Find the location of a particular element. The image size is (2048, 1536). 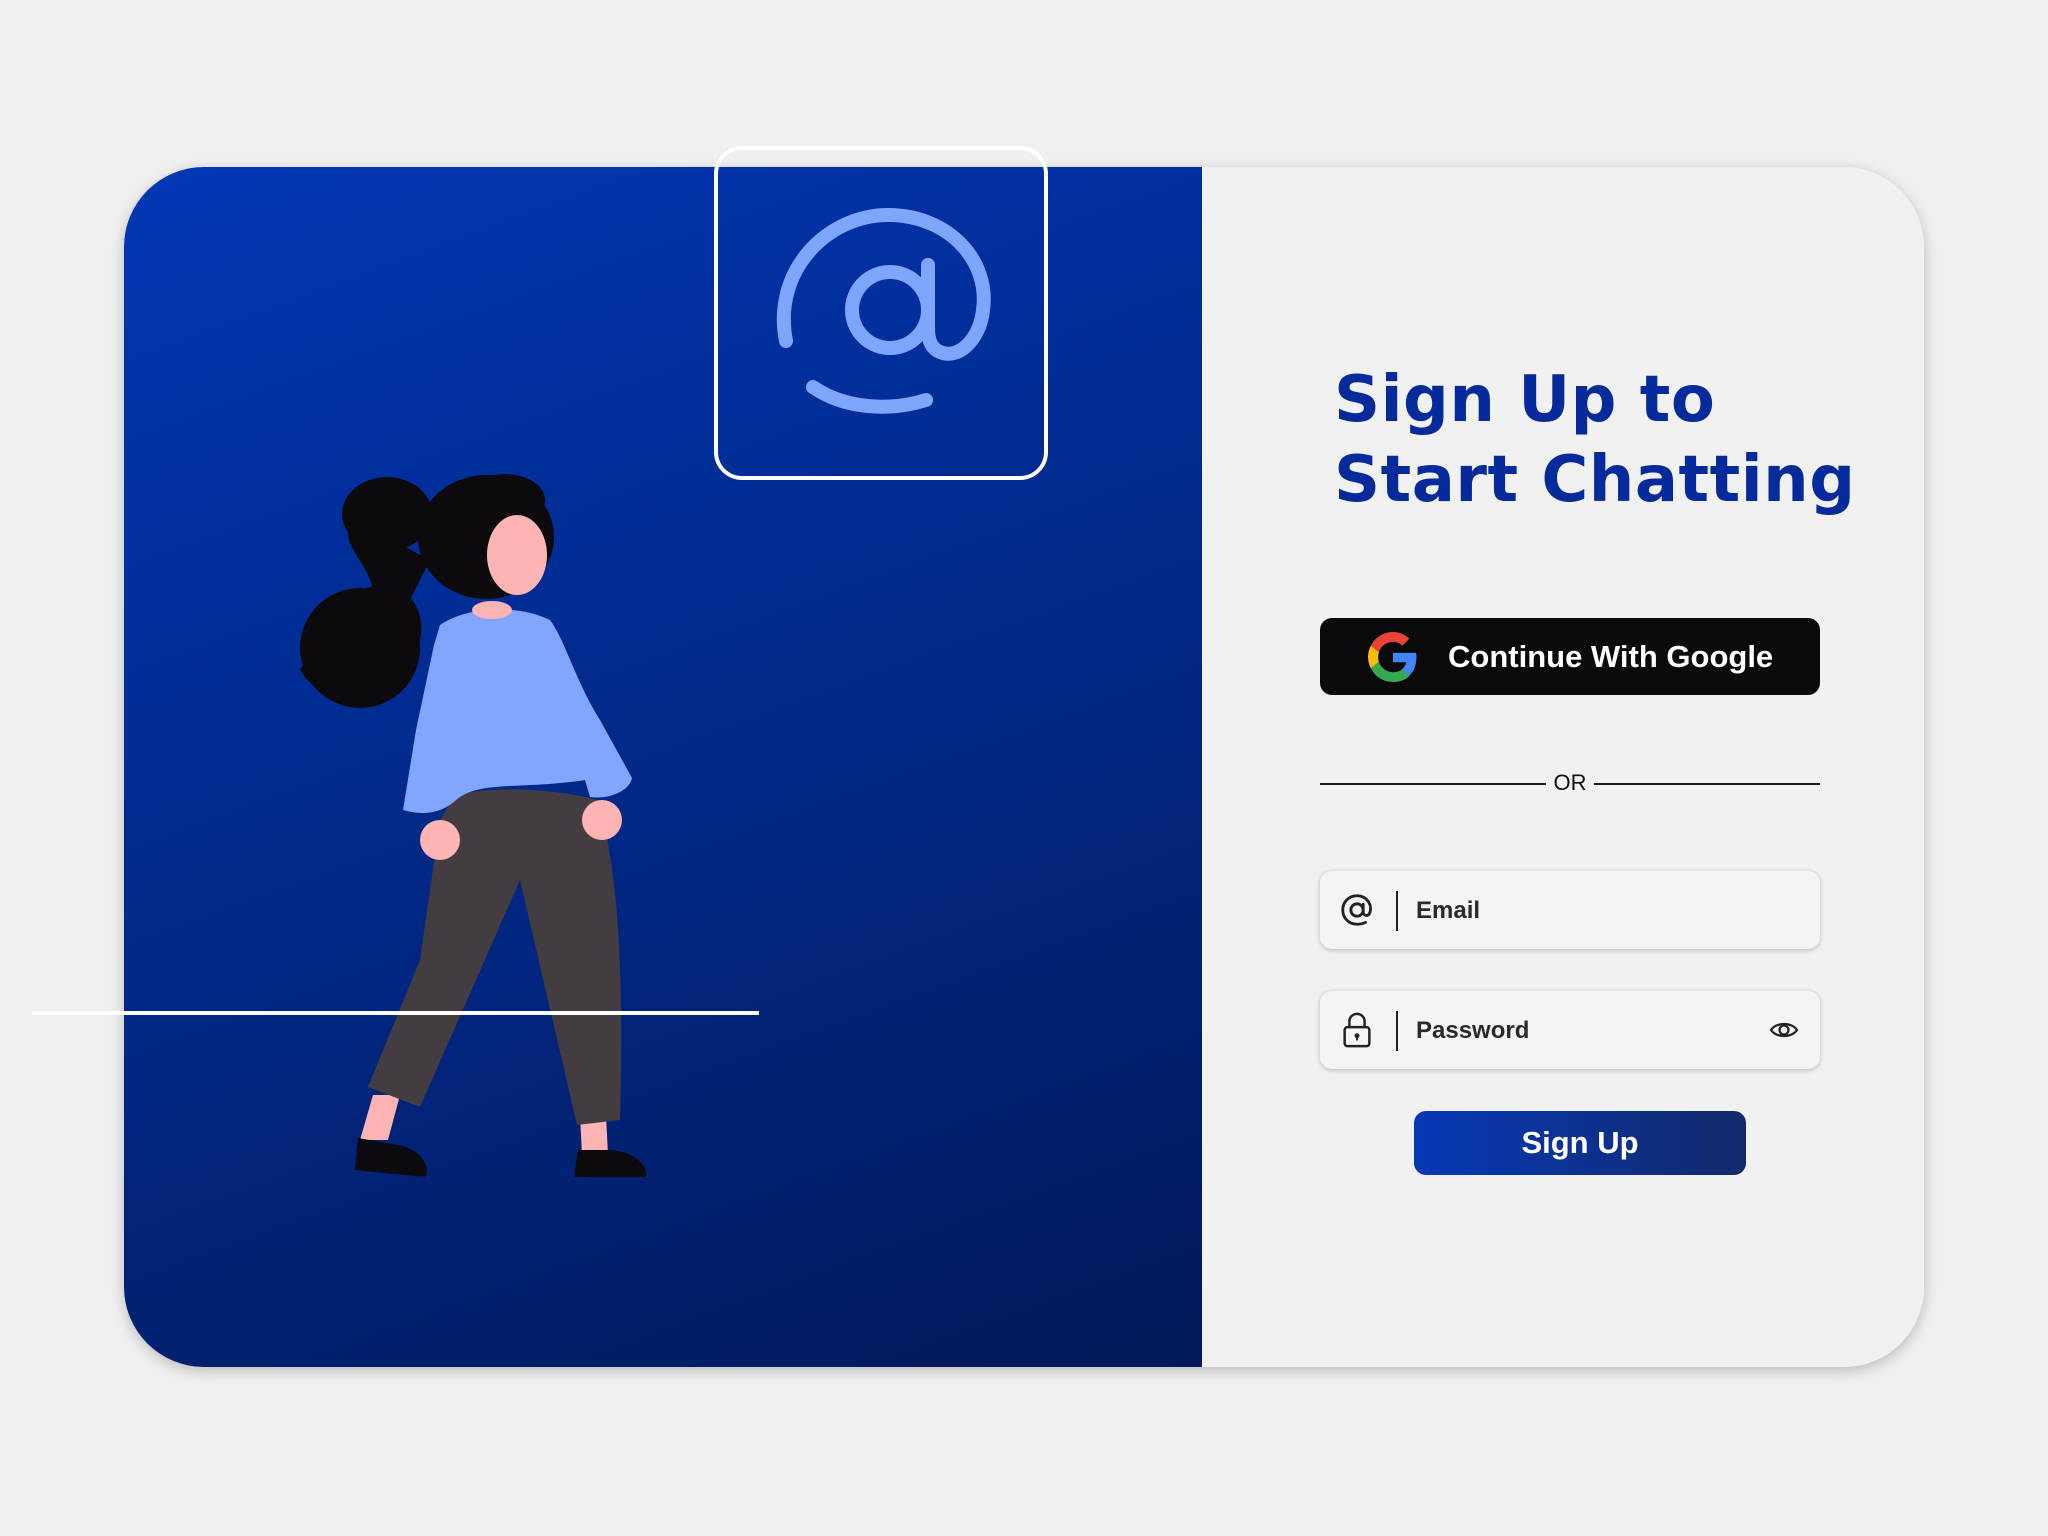

eye-icon is located at coordinates (1784, 1030).